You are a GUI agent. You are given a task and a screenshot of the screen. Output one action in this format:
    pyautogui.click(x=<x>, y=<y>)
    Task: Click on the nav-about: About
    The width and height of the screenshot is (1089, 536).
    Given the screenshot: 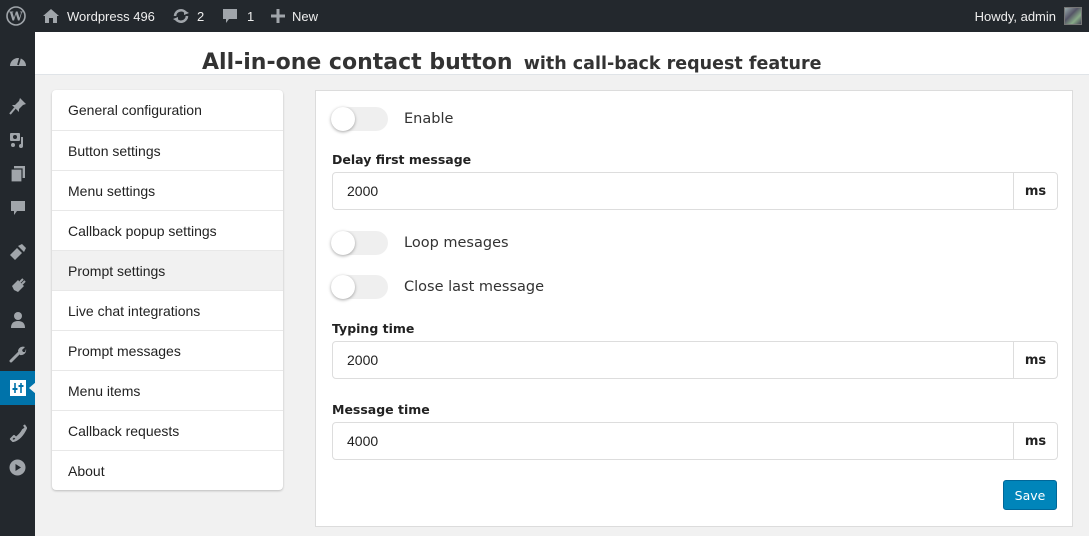 What is the action you would take?
    pyautogui.click(x=167, y=470)
    